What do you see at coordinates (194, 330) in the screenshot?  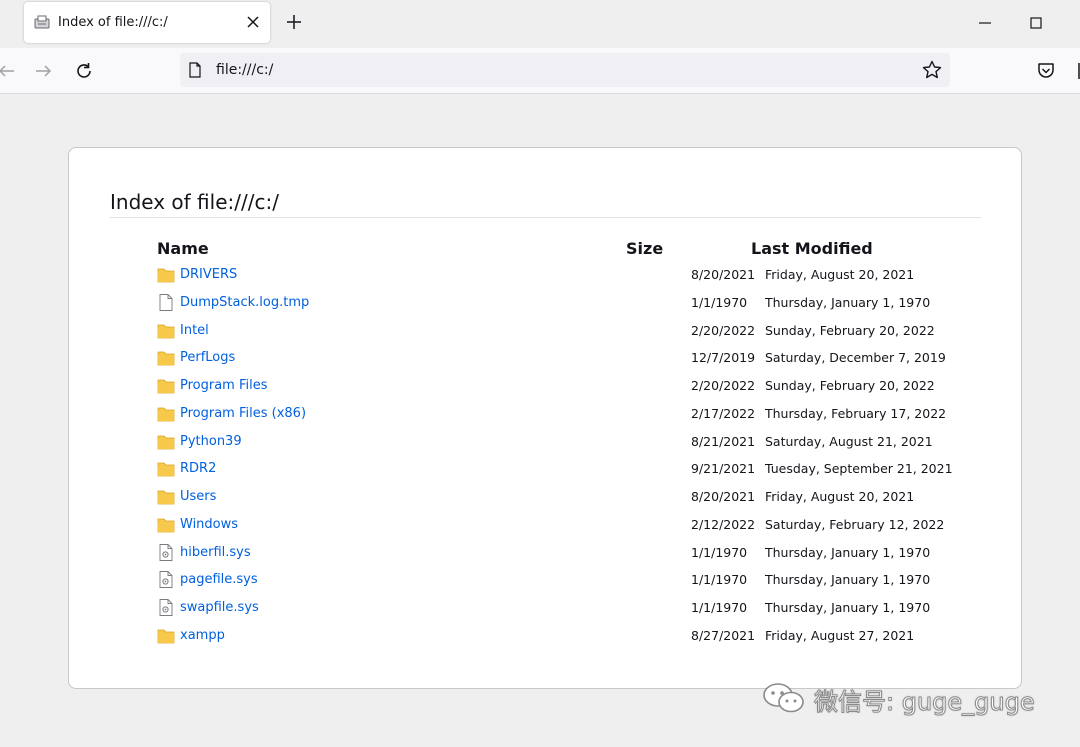 I see `file-name-link: Intel` at bounding box center [194, 330].